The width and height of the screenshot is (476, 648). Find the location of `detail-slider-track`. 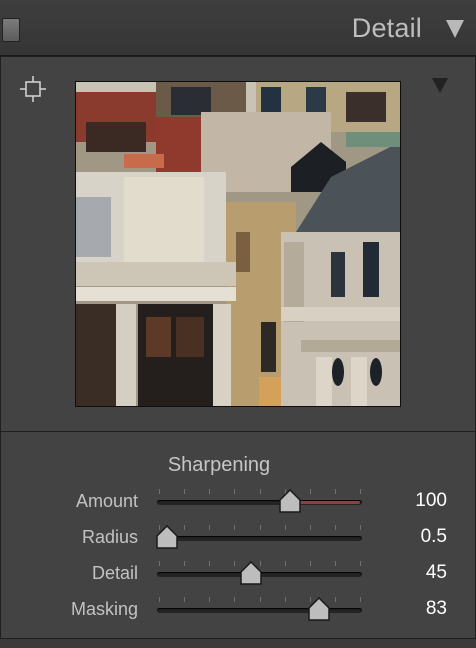

detail-slider-track is located at coordinates (259, 573).